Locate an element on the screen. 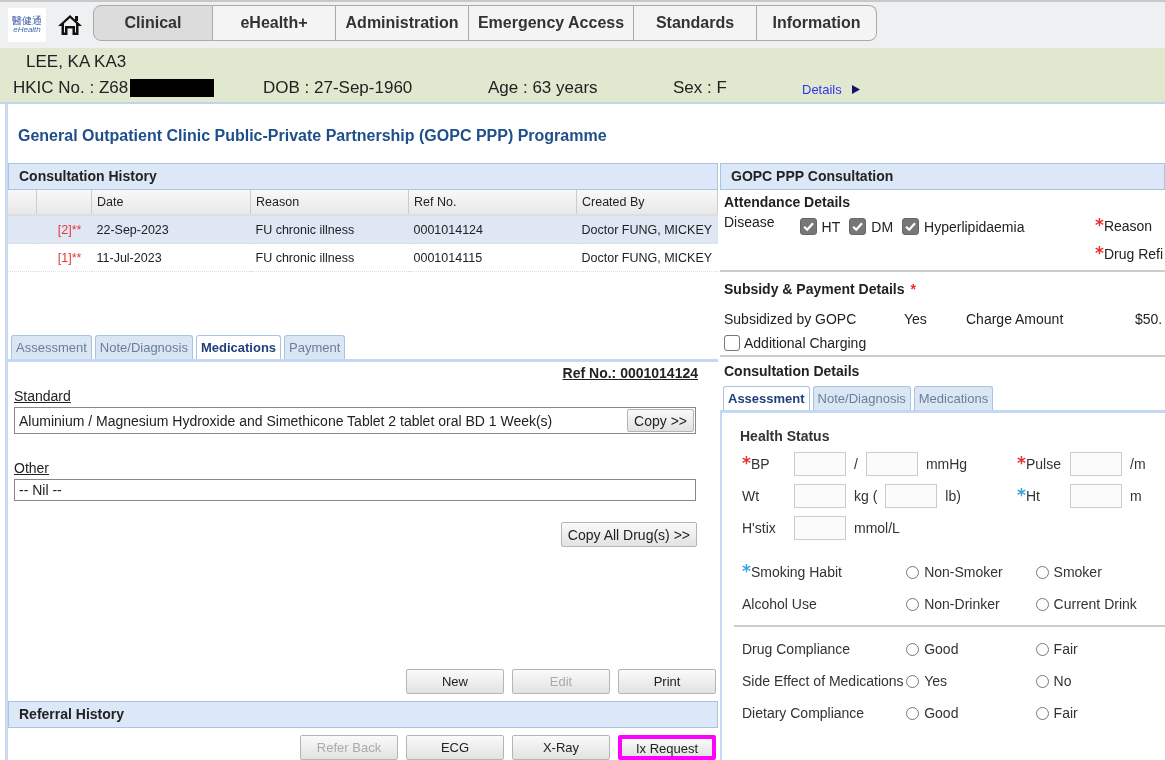  unit-label: /m is located at coordinates (1138, 464).